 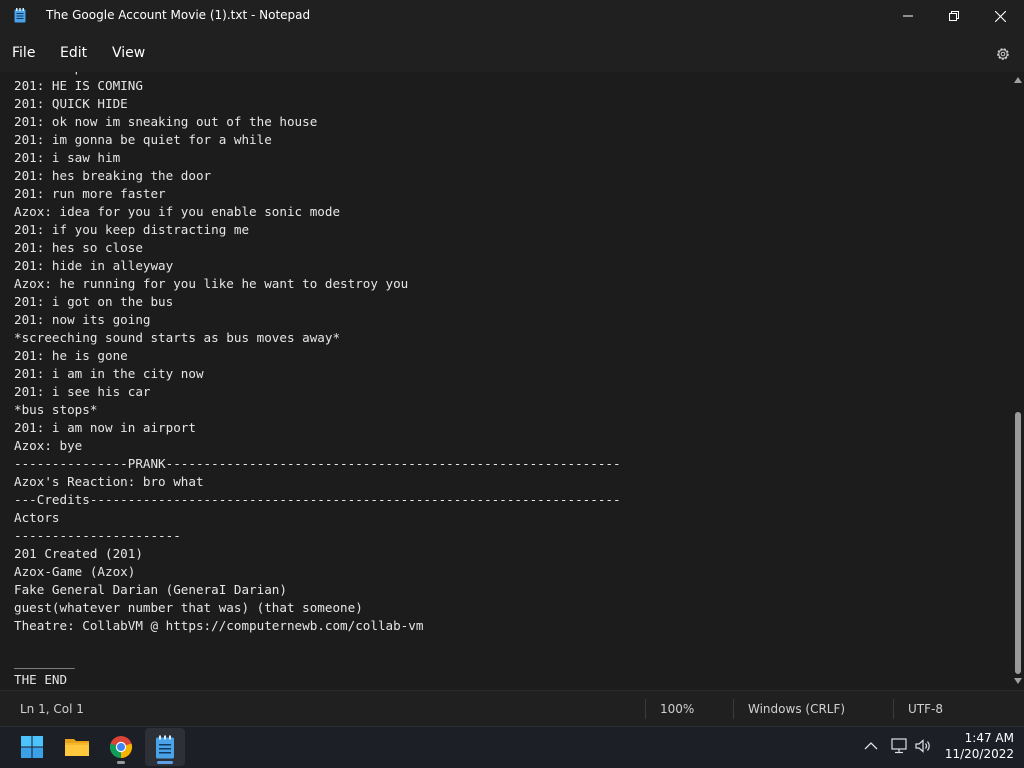 What do you see at coordinates (105, 427) in the screenshot?
I see `text-line: 201: i am now in airport` at bounding box center [105, 427].